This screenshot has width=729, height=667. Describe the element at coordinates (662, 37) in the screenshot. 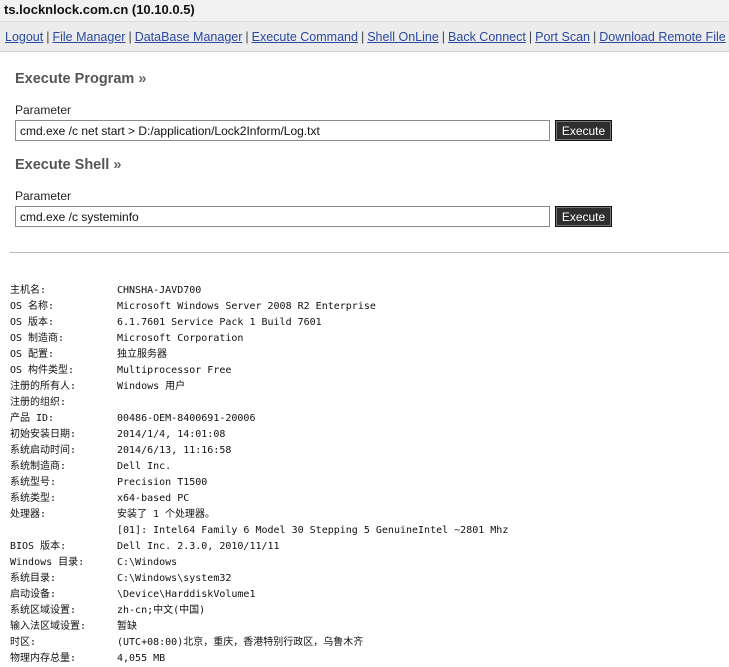

I see `nav-download-remote-file: Download Remote File` at that location.